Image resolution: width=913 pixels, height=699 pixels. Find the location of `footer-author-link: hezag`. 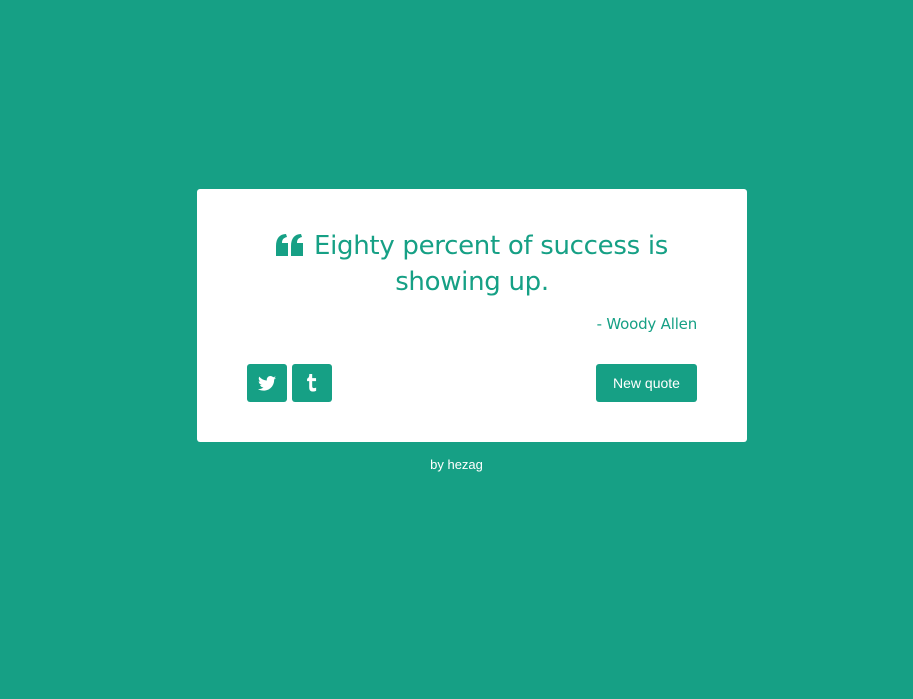

footer-author-link: hezag is located at coordinates (464, 464).